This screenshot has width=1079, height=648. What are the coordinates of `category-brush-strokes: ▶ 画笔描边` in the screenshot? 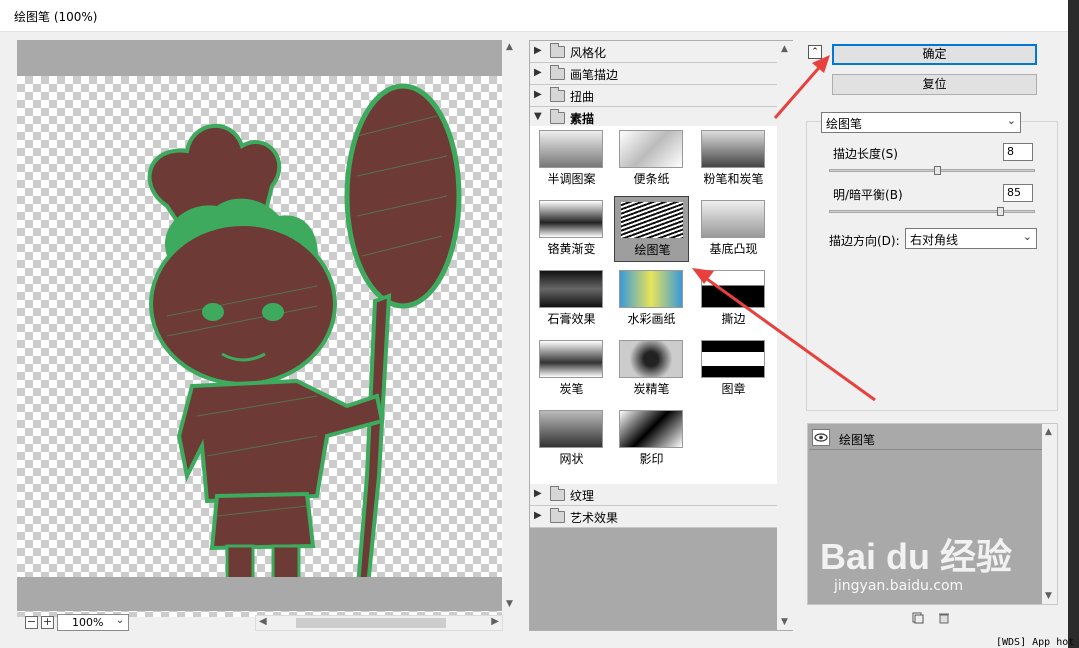 It's located at (653, 74).